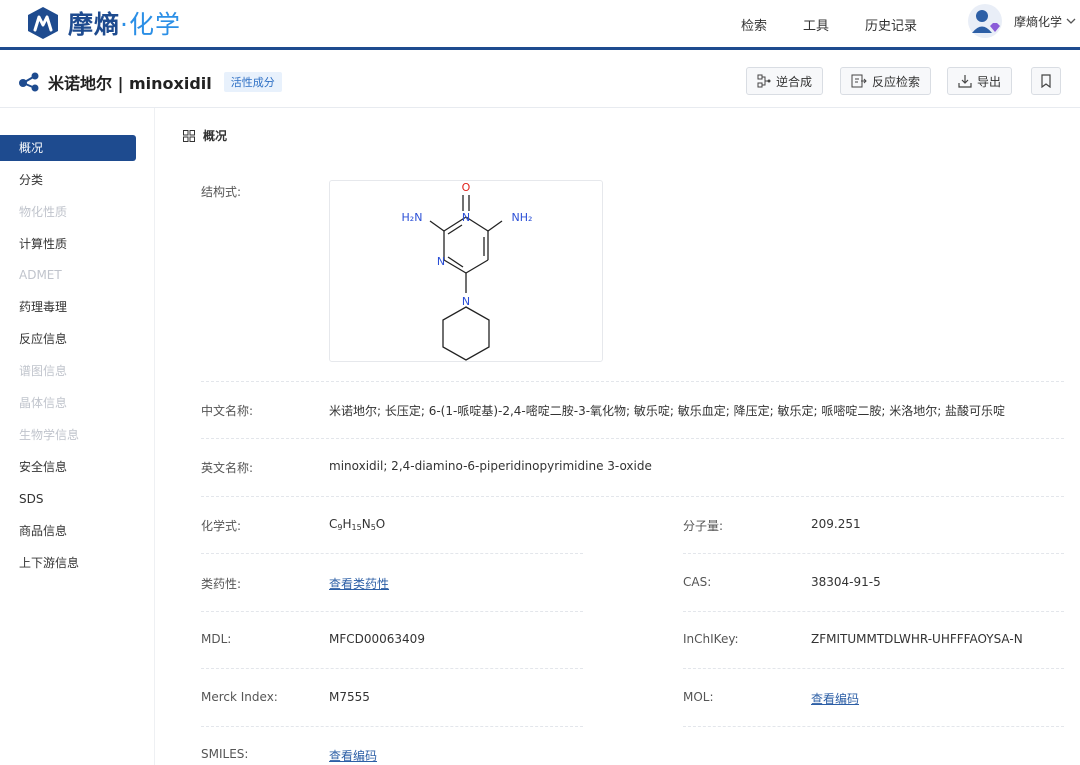 This screenshot has height=765, width=1080. I want to click on section-title-text: 概况, so click(215, 136).